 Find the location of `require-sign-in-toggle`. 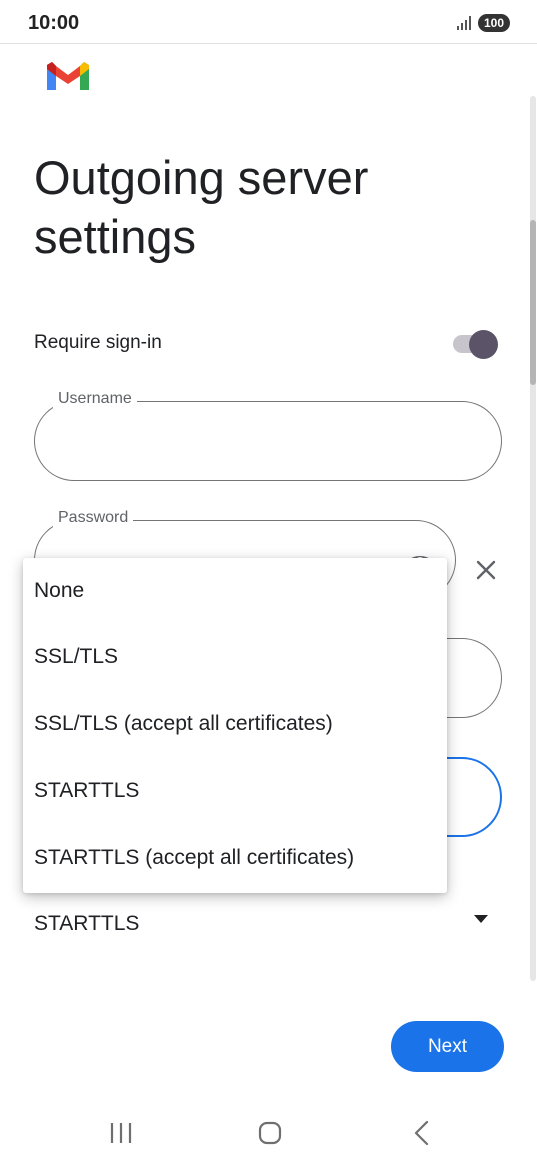

require-sign-in-toggle is located at coordinates (475, 344).